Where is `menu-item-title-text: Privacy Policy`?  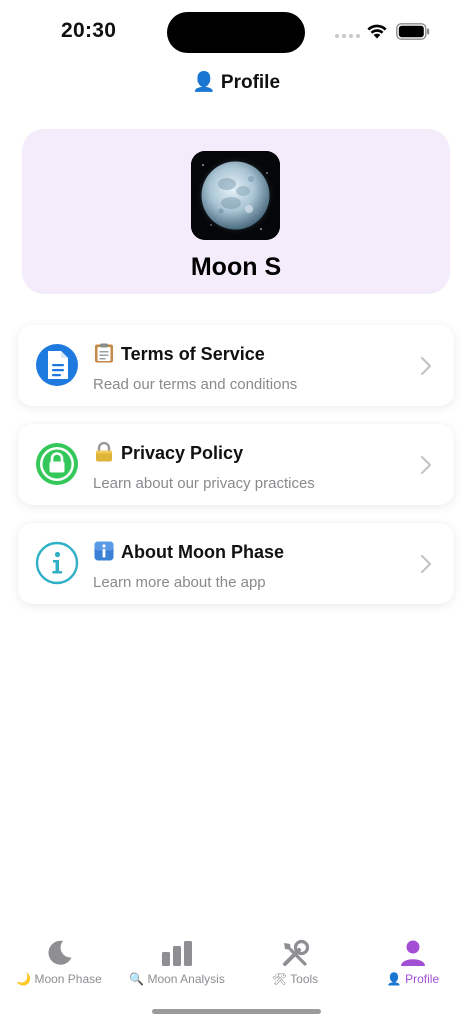 menu-item-title-text: Privacy Policy is located at coordinates (182, 453).